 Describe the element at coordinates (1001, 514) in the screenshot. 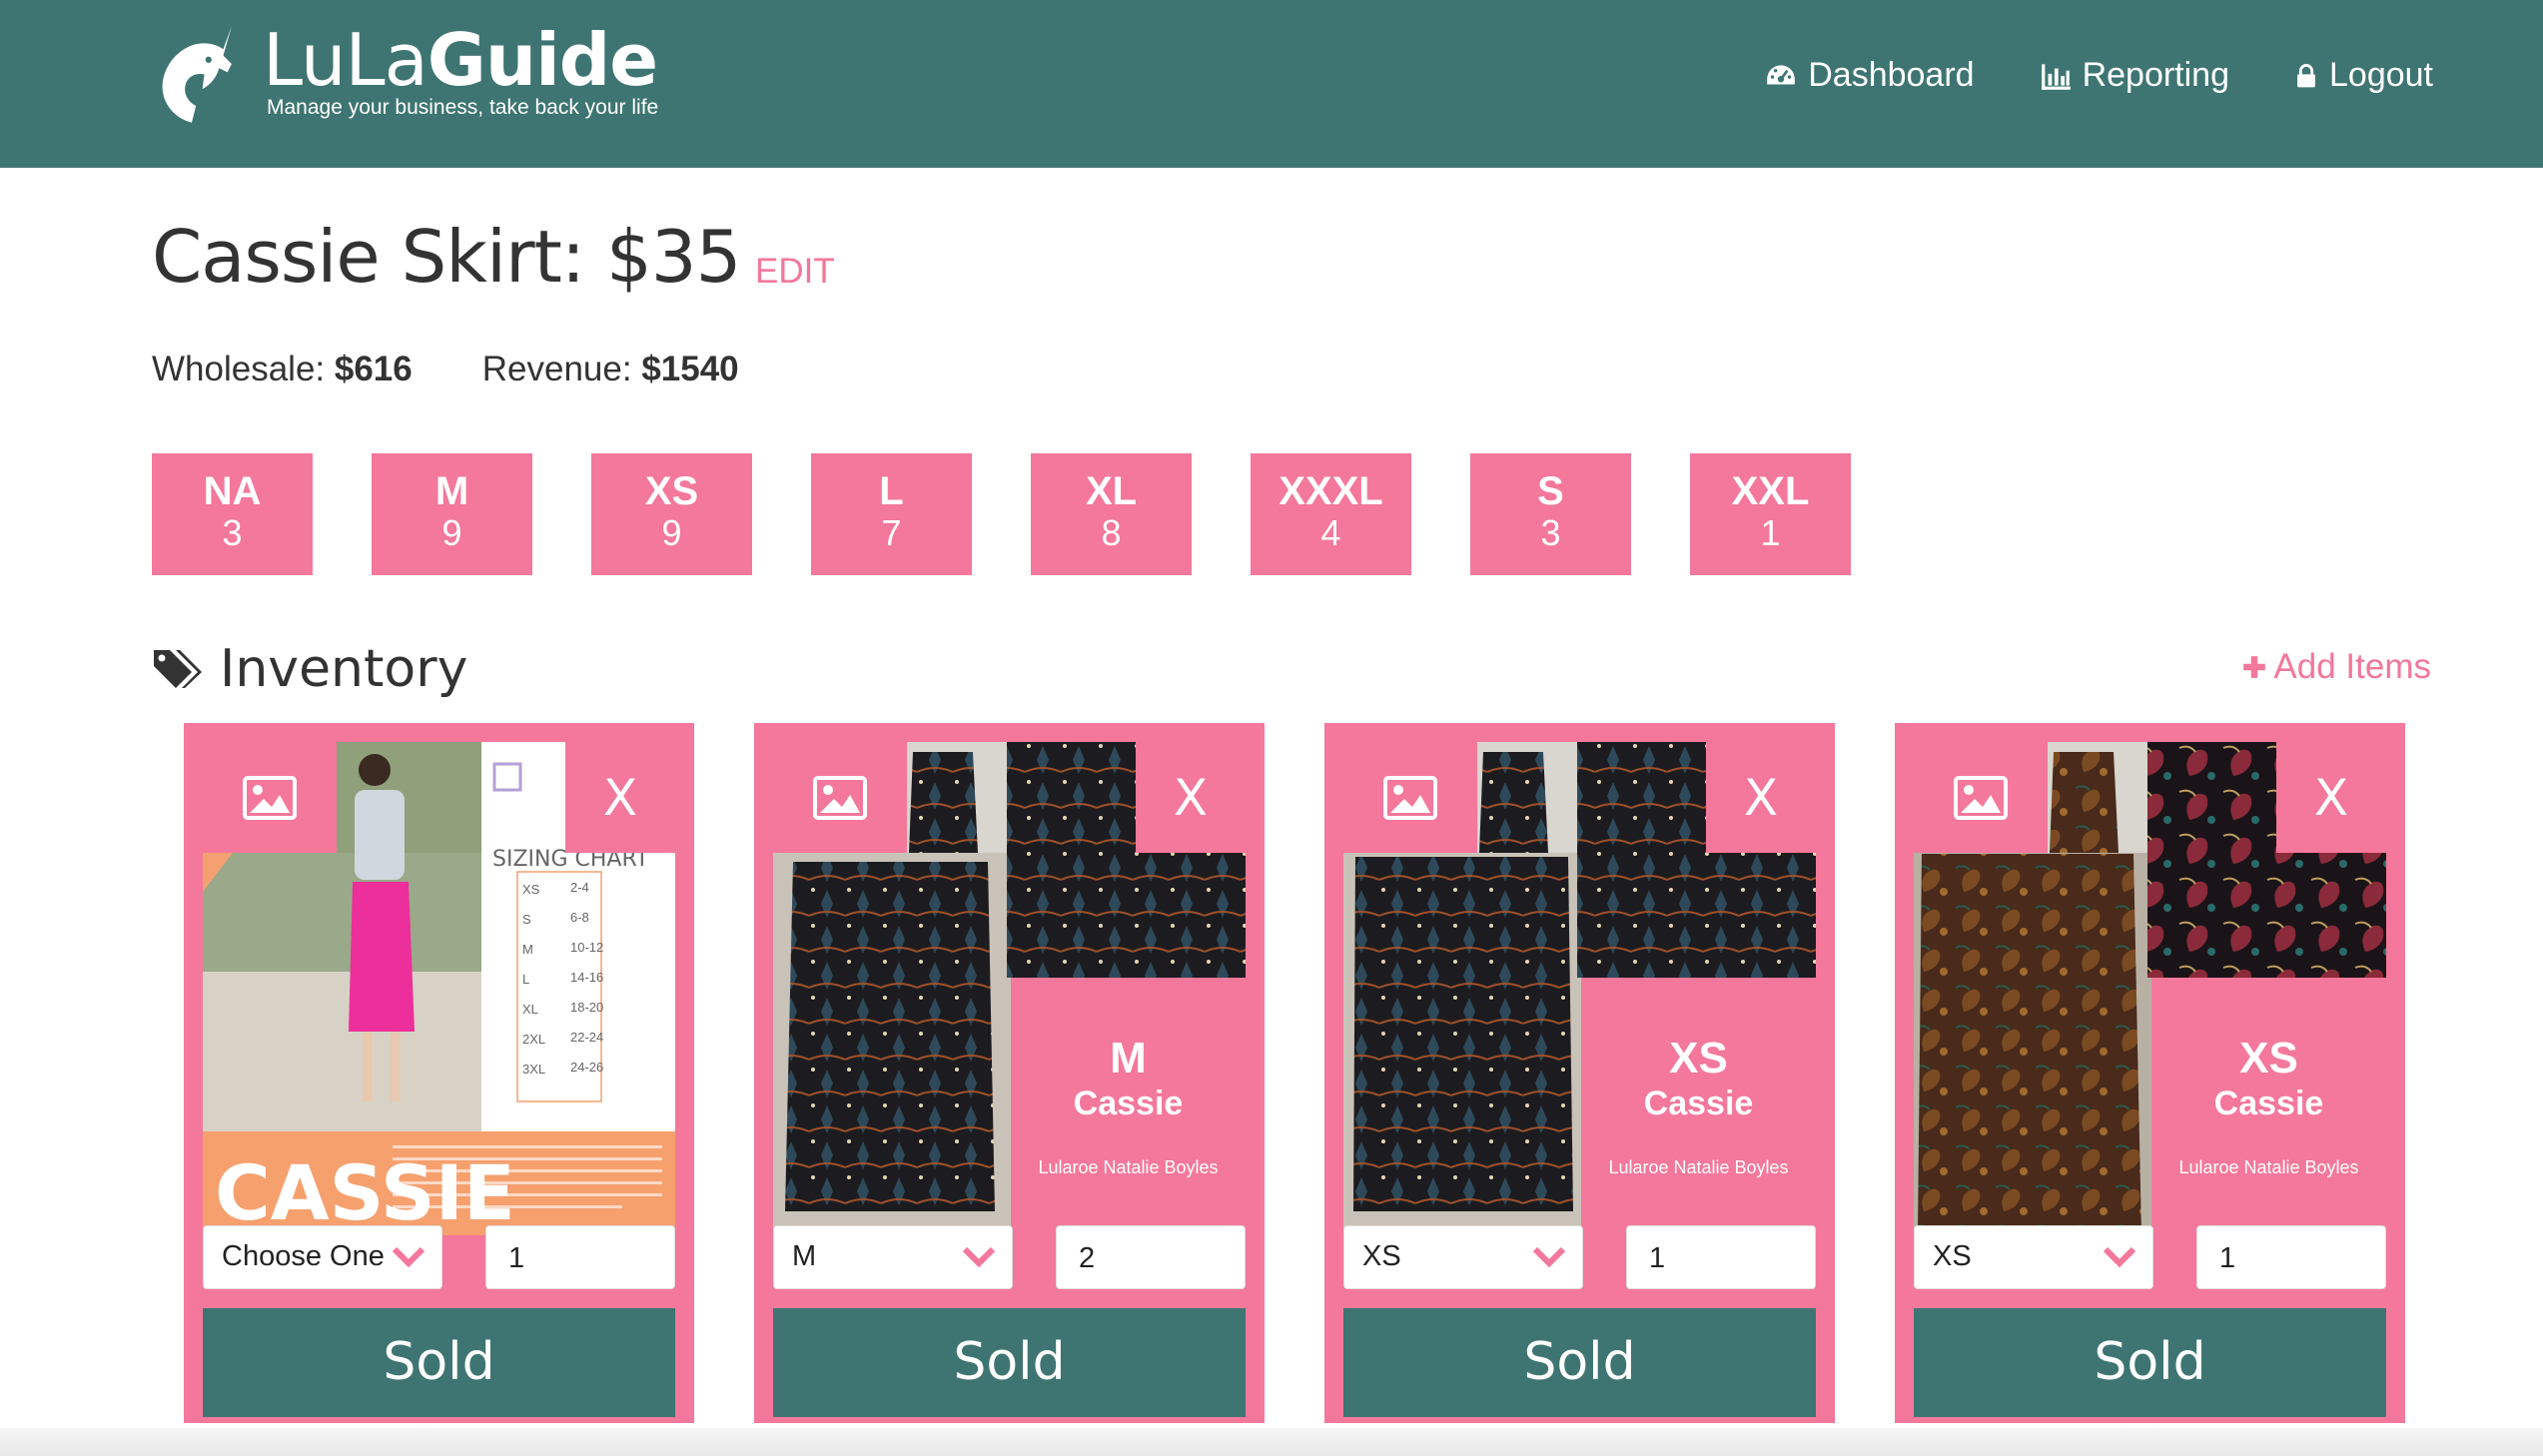

I see `size-filter-list: NA 3 M9 XS 9 L7 XL 8 XXXL 4 S3 XXL 1` at that location.